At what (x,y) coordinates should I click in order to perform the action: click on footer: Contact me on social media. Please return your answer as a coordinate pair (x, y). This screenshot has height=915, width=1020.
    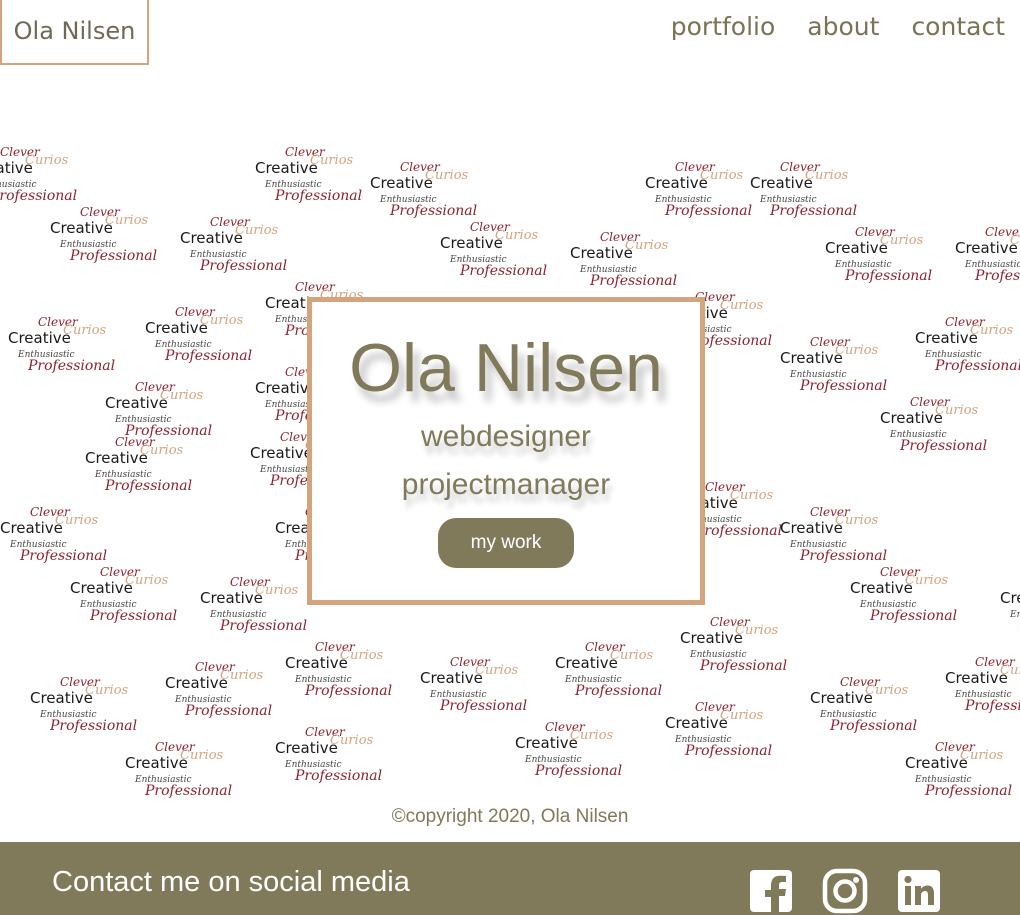
    Looking at the image, I should click on (510, 878).